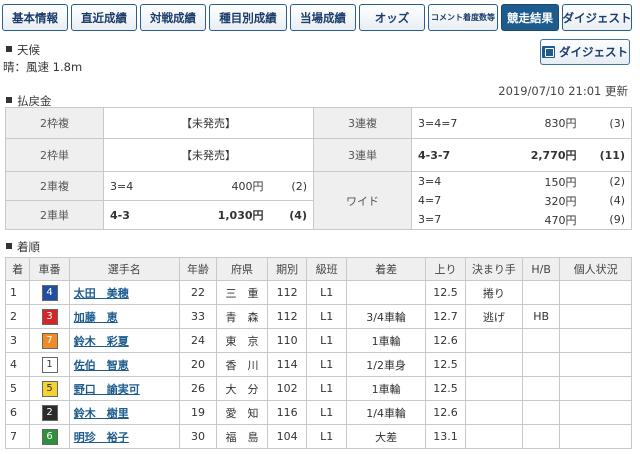 The width and height of the screenshot is (640, 454). Describe the element at coordinates (445, 316) in the screenshot. I see `agari-cell: 12.7` at that location.